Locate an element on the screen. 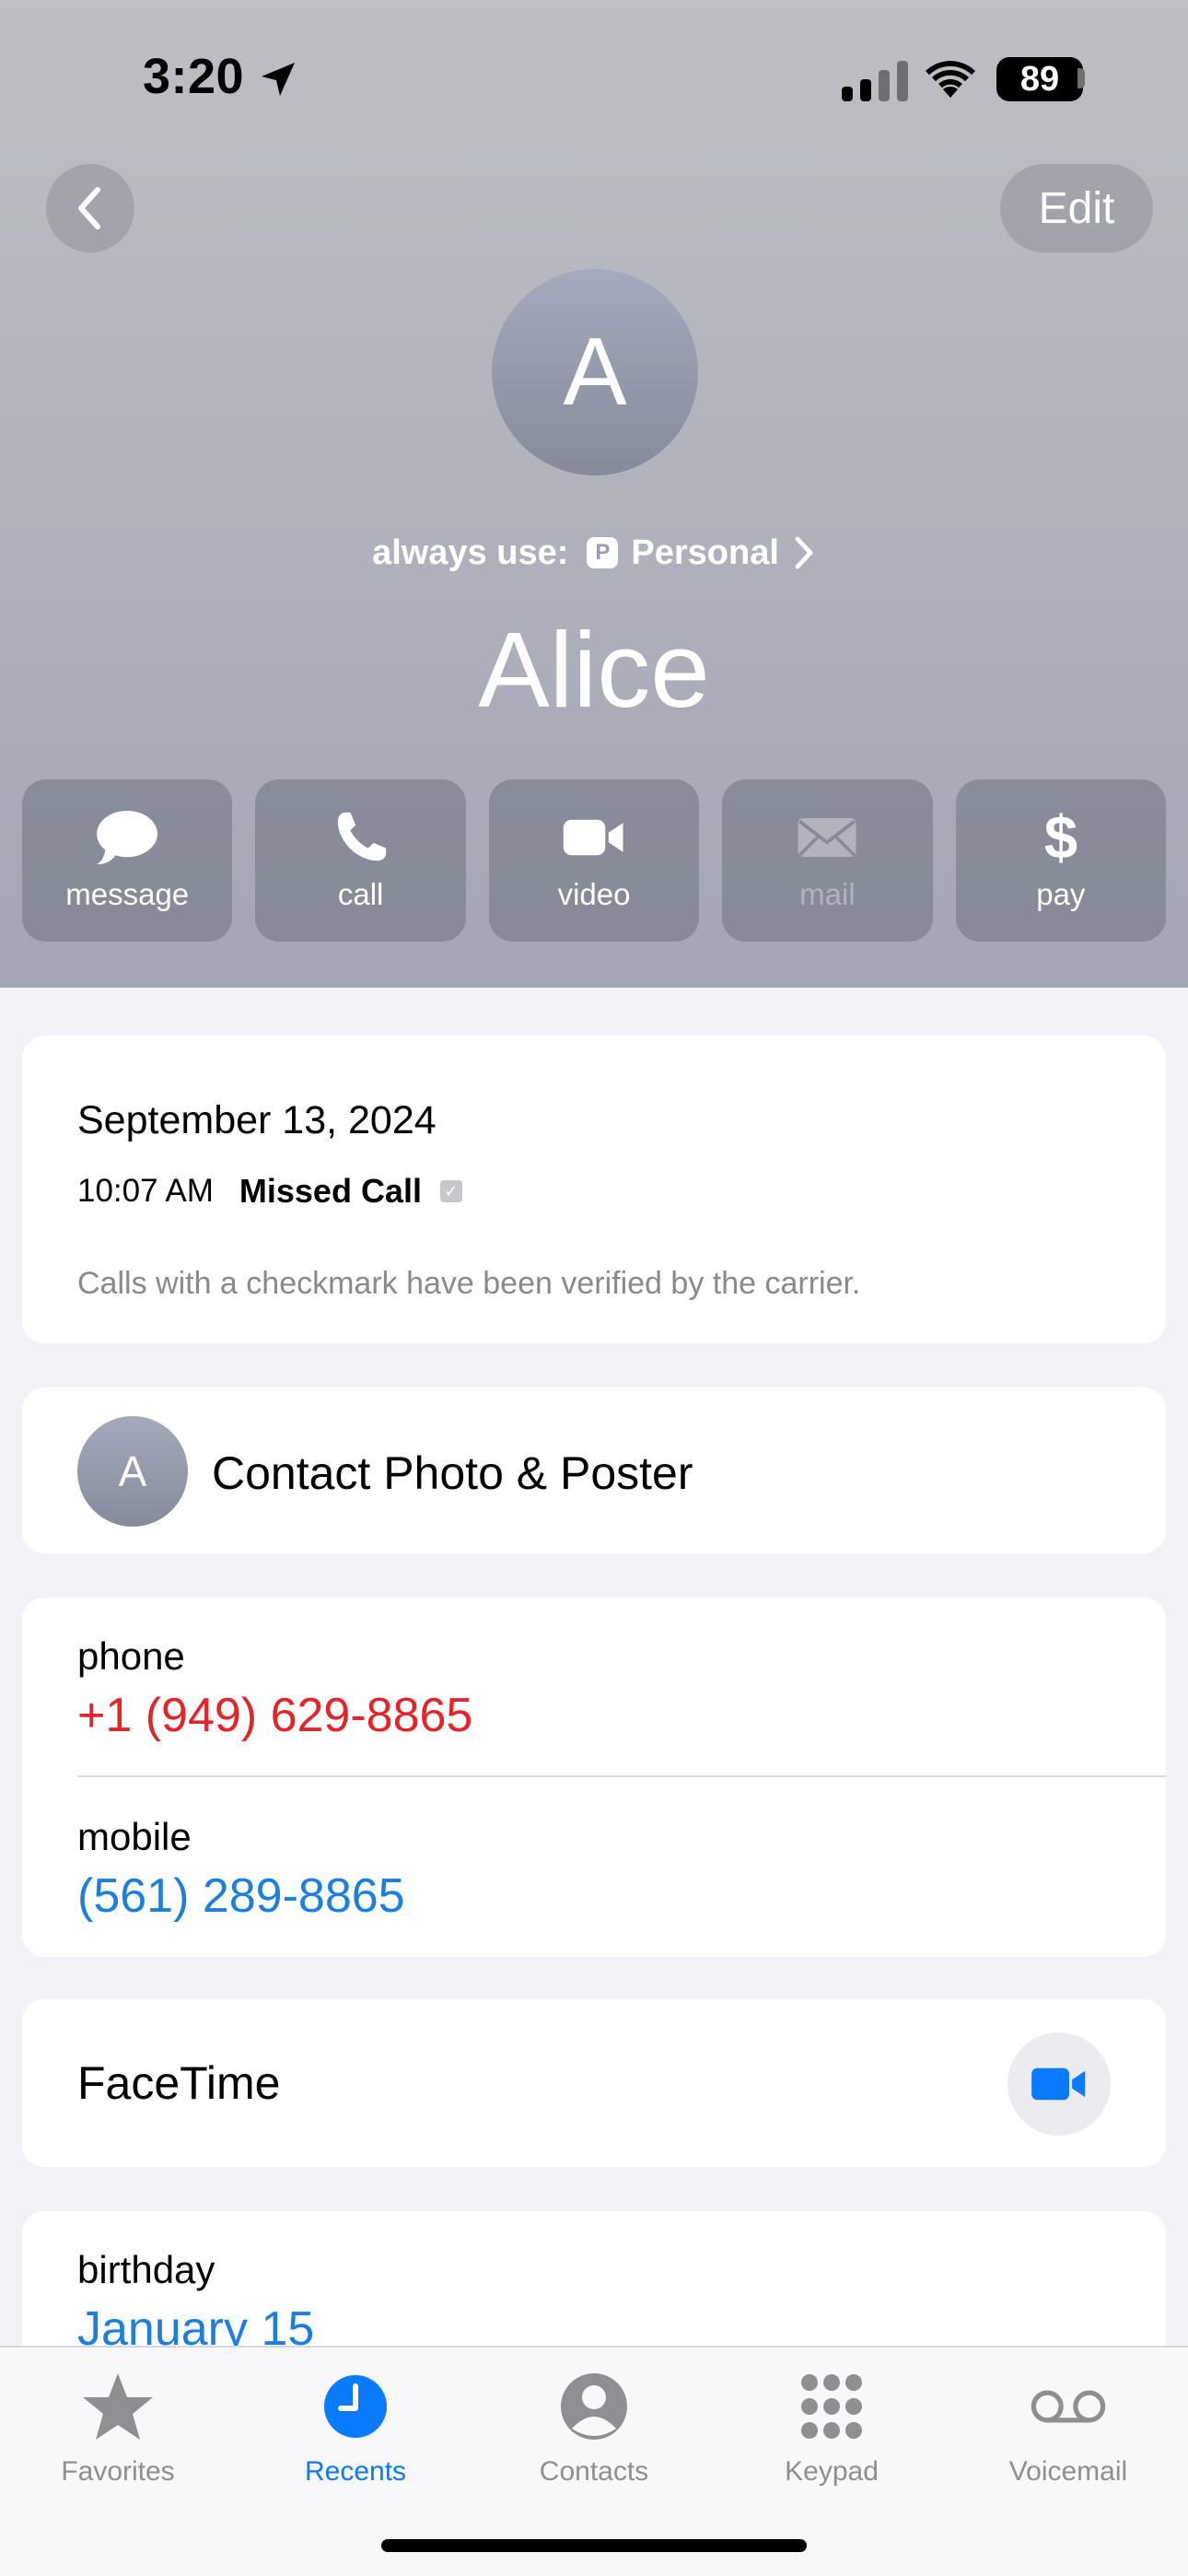 The height and width of the screenshot is (2576, 1188). phone-label: phone is located at coordinates (131, 1656).